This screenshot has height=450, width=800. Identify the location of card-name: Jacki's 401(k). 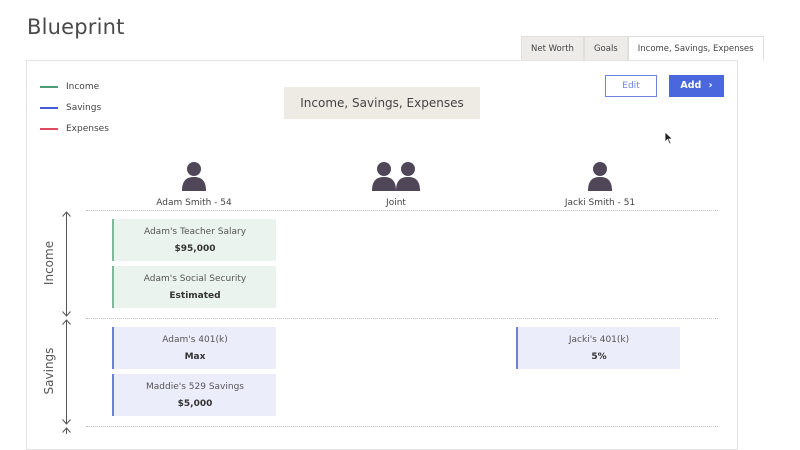
(599, 340).